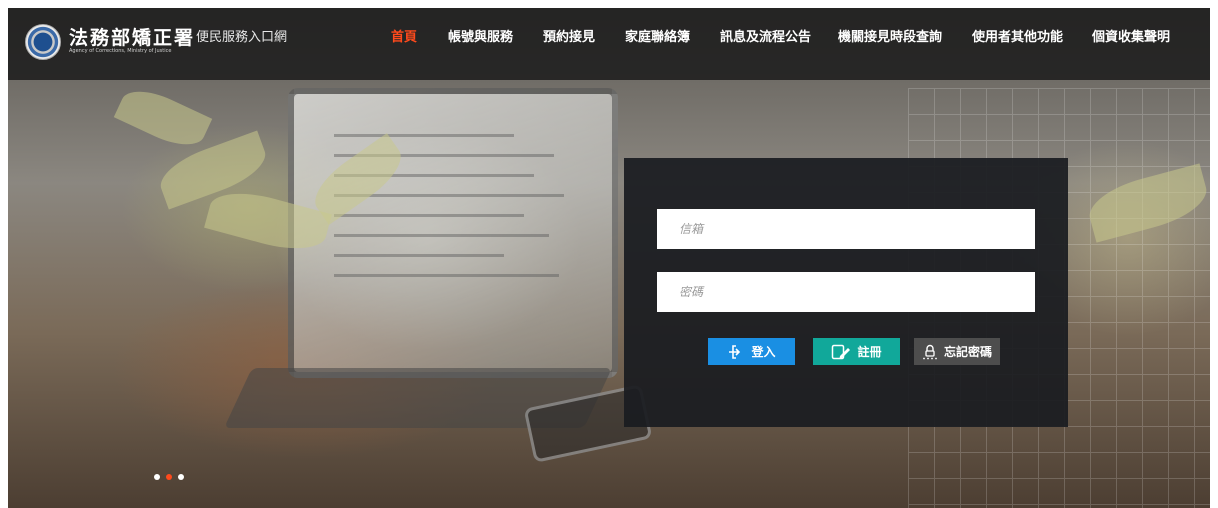 The width and height of the screenshot is (1218, 508). I want to click on login-button: 登入, so click(751, 351).